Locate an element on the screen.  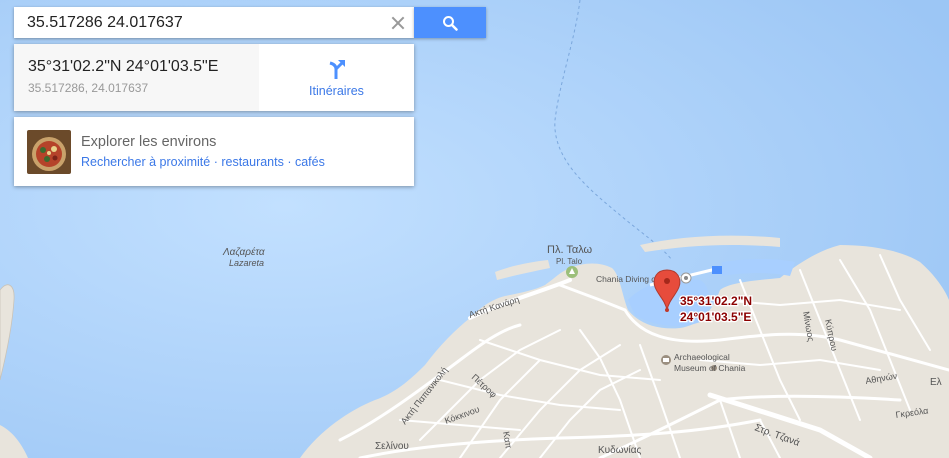
explore-title: Explorer les environs is located at coordinates (149, 142).